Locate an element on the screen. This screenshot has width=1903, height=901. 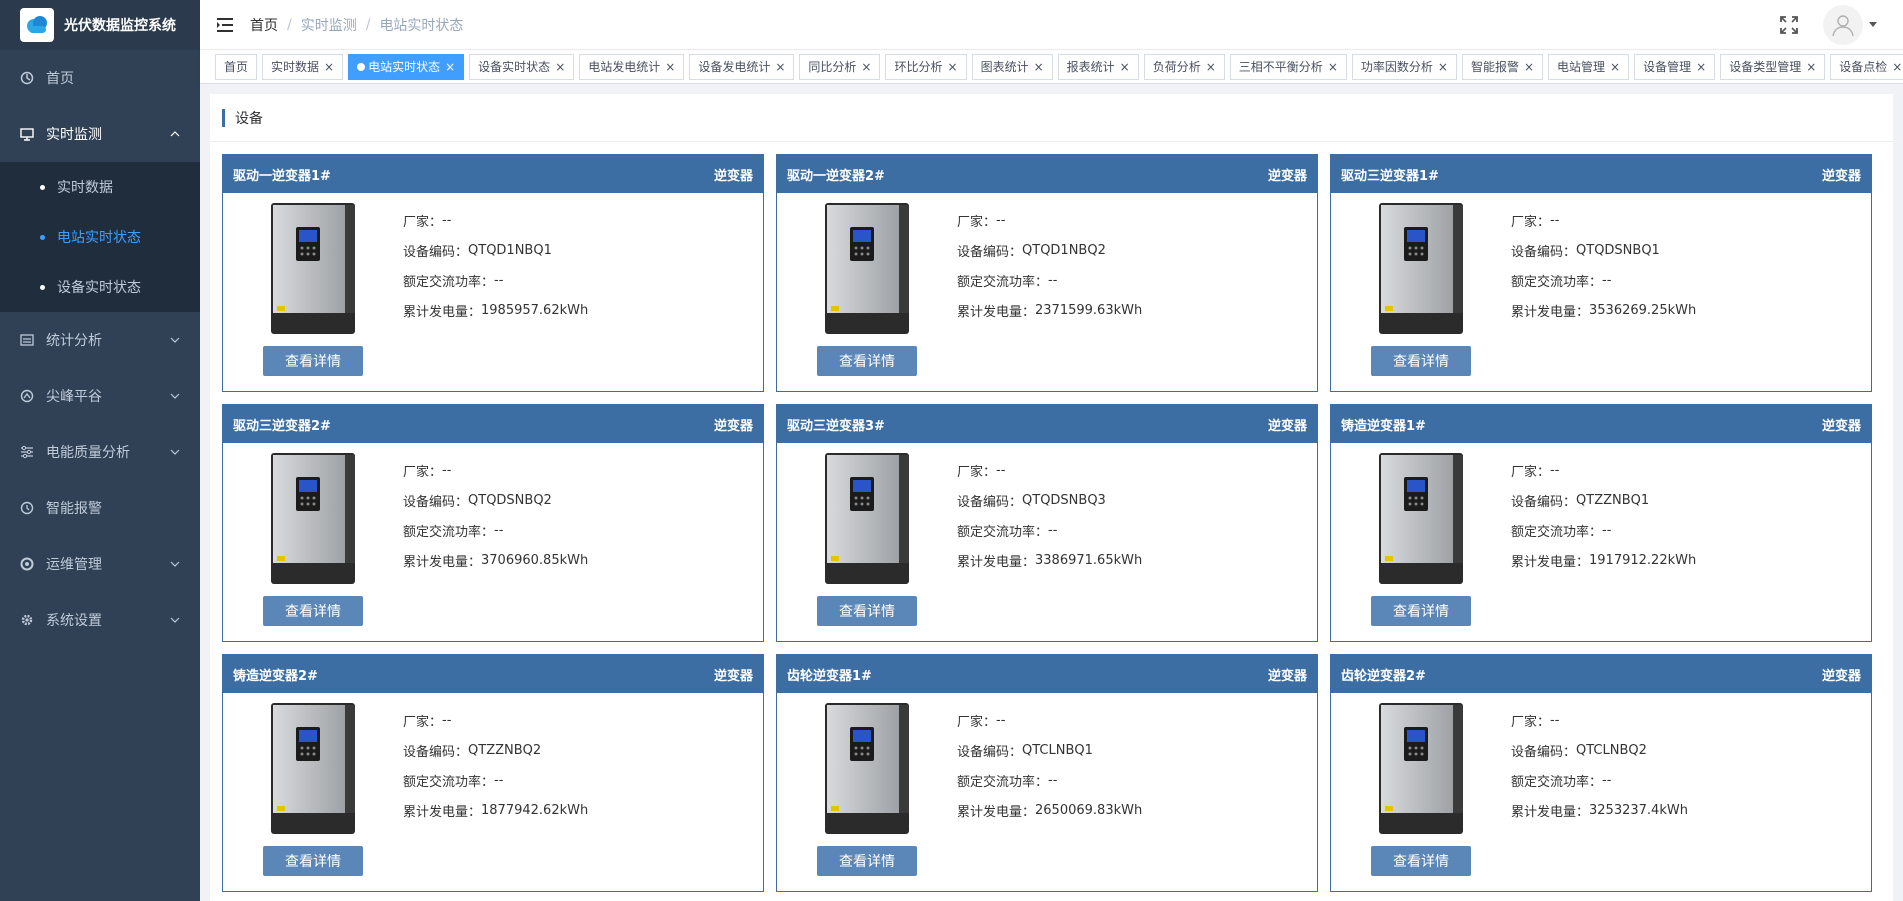
tag-item-4: 电站发电统计 × is located at coordinates (632, 66).